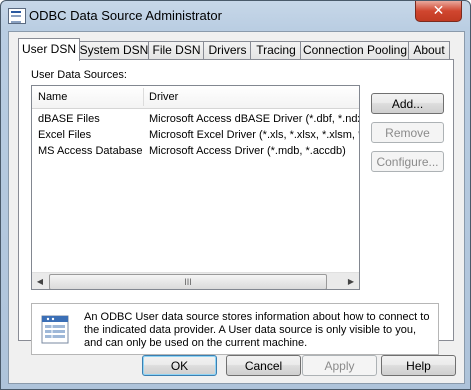 This screenshot has height=390, width=471. What do you see at coordinates (227, 50) in the screenshot?
I see `tab-drivers: Drivers` at bounding box center [227, 50].